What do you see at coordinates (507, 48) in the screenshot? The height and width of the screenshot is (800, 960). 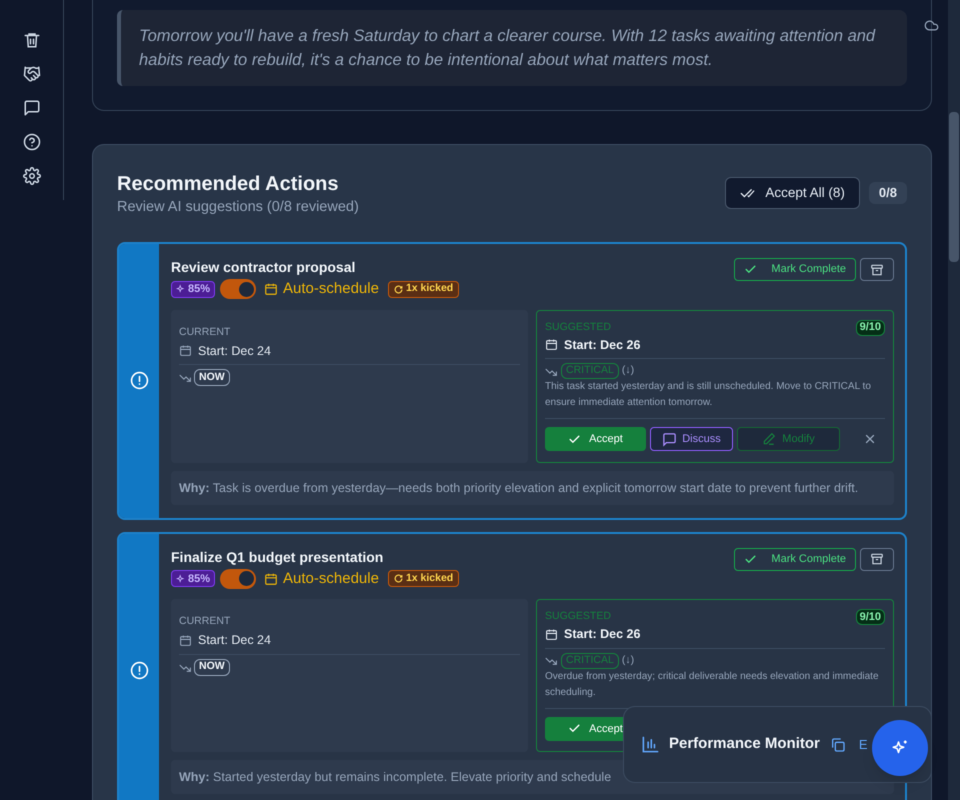 I see `quote-text: Tomorrow you'll have a fresh Saturday to chart a clearer course. With 12 tasks awaiting attention and habits ready to rebuild, it's a chance to be intentional about what matters most.` at bounding box center [507, 48].